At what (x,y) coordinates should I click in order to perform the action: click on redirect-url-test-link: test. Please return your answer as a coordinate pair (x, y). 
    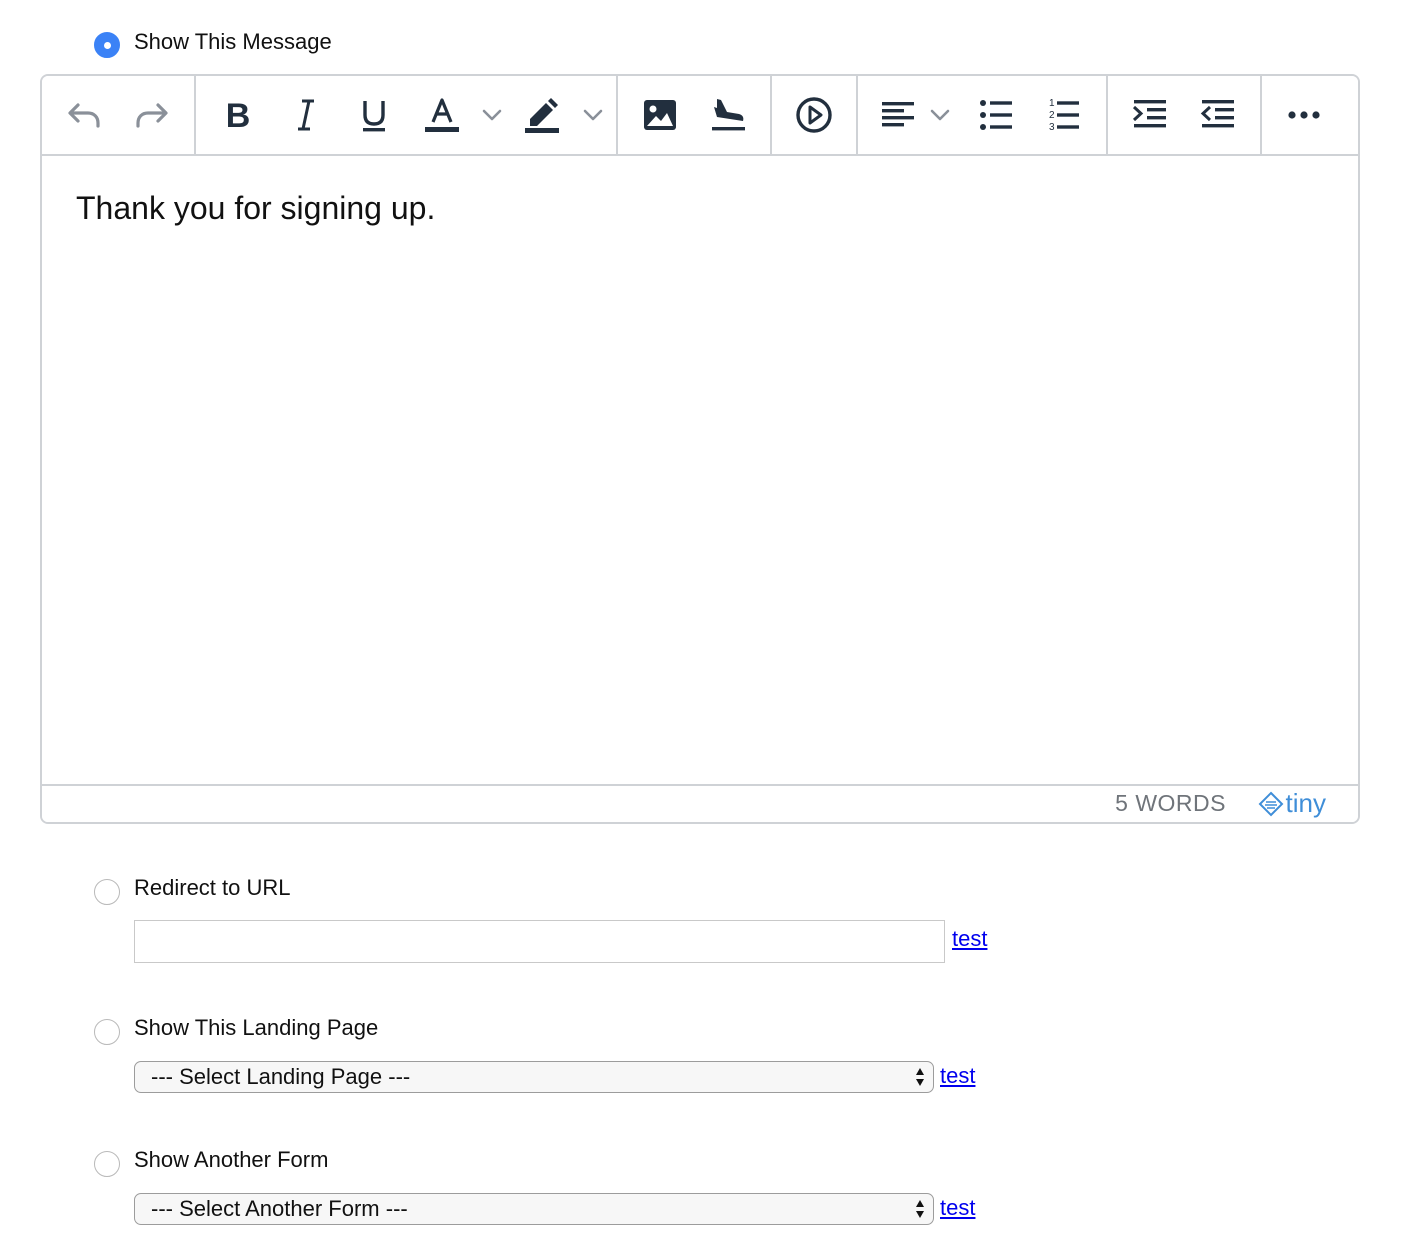
    Looking at the image, I should click on (969, 939).